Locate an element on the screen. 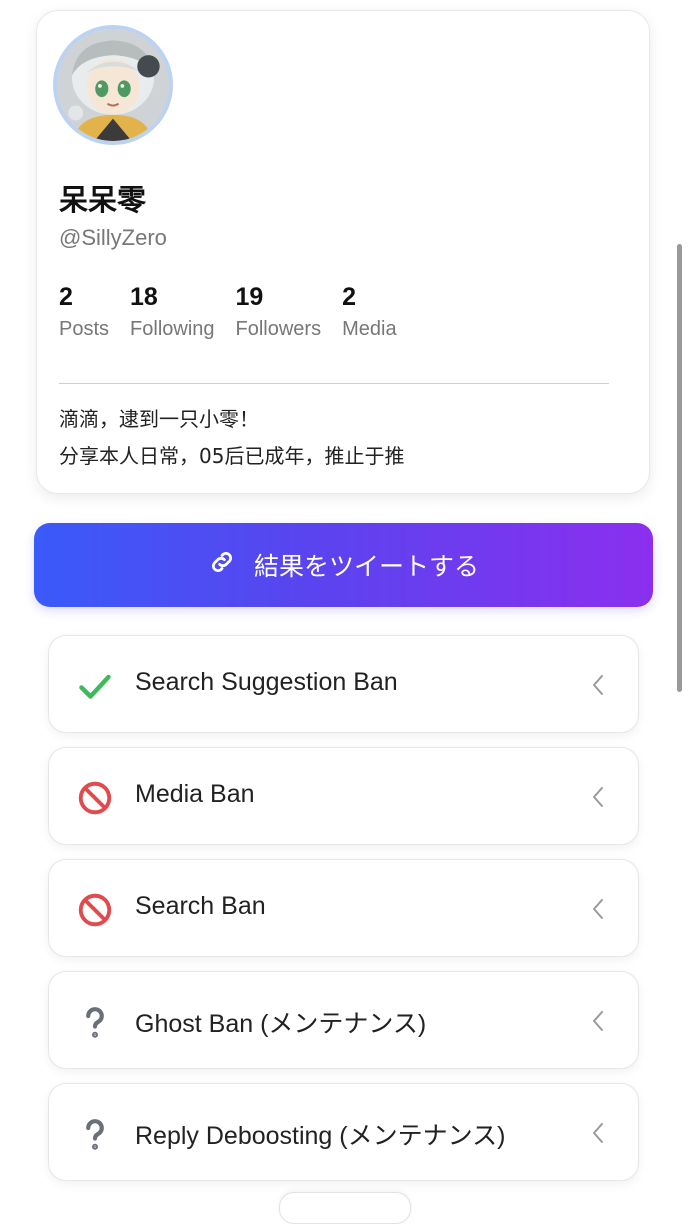 This screenshot has width=688, height=1224. stat-value: 19 is located at coordinates (249, 297).